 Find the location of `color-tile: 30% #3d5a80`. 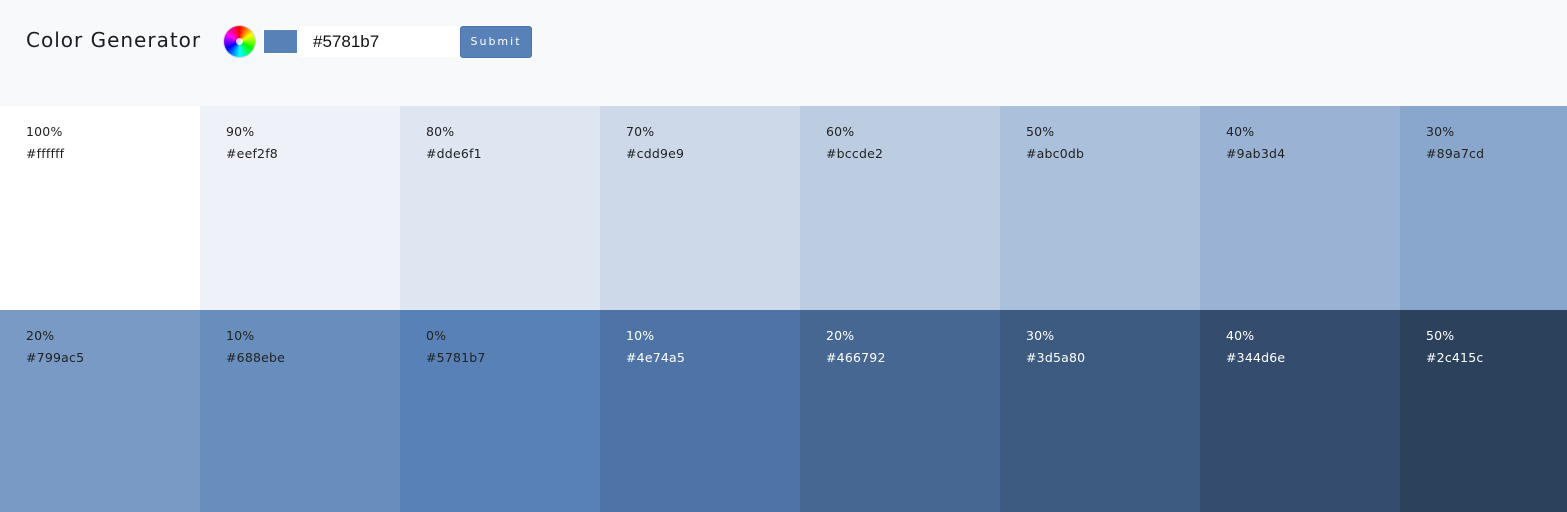

color-tile: 30% #3d5a80 is located at coordinates (1100, 411).